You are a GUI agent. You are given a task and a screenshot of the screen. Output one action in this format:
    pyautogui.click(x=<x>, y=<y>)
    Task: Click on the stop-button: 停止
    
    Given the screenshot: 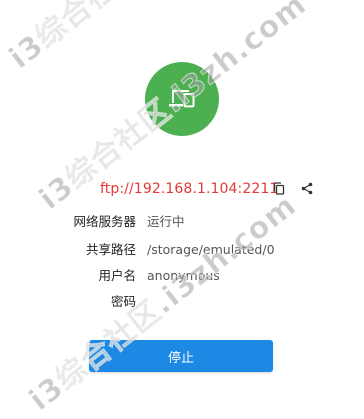 What is the action you would take?
    pyautogui.click(x=181, y=356)
    